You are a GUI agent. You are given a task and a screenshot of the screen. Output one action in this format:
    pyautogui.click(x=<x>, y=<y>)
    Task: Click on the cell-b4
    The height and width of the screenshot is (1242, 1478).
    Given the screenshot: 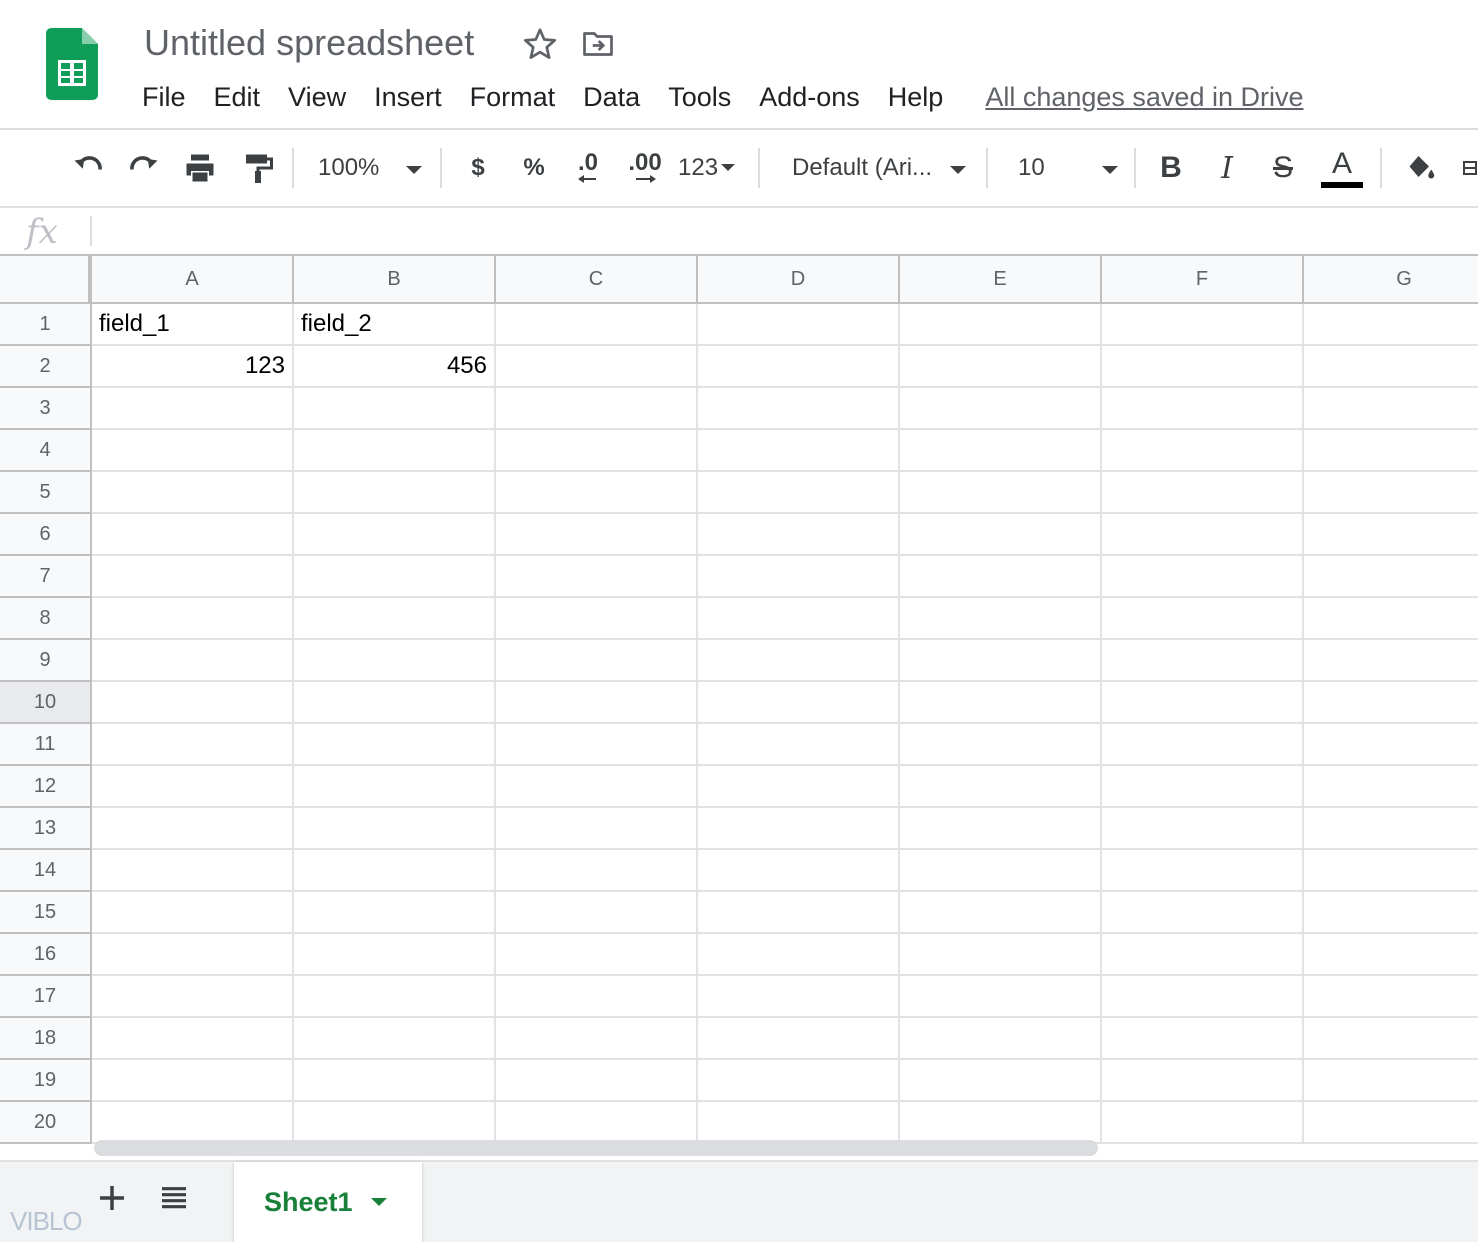 What is the action you would take?
    pyautogui.click(x=395, y=451)
    